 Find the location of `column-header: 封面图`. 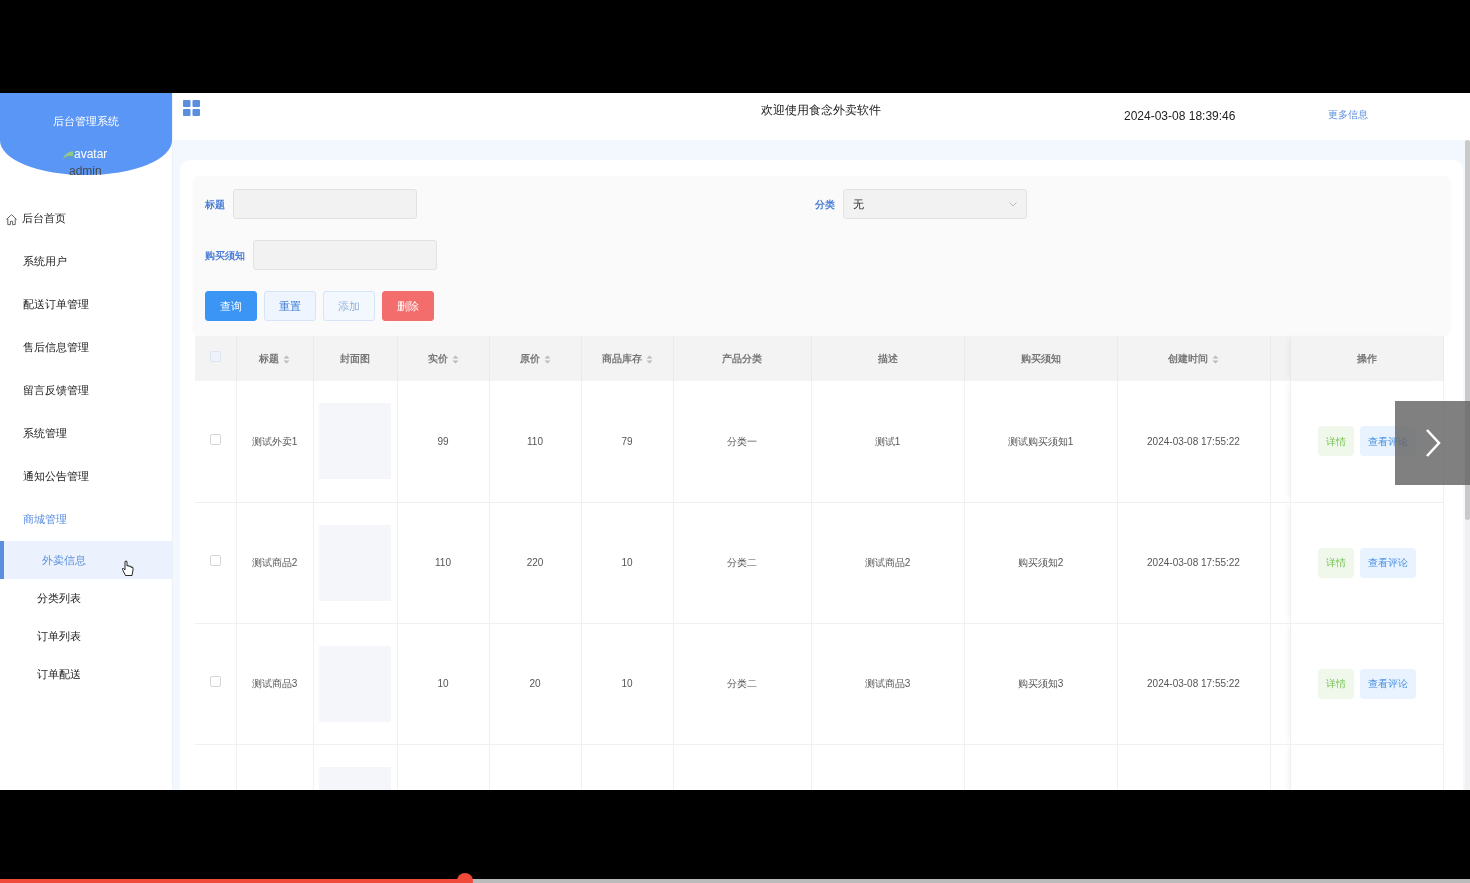

column-header: 封面图 is located at coordinates (355, 358).